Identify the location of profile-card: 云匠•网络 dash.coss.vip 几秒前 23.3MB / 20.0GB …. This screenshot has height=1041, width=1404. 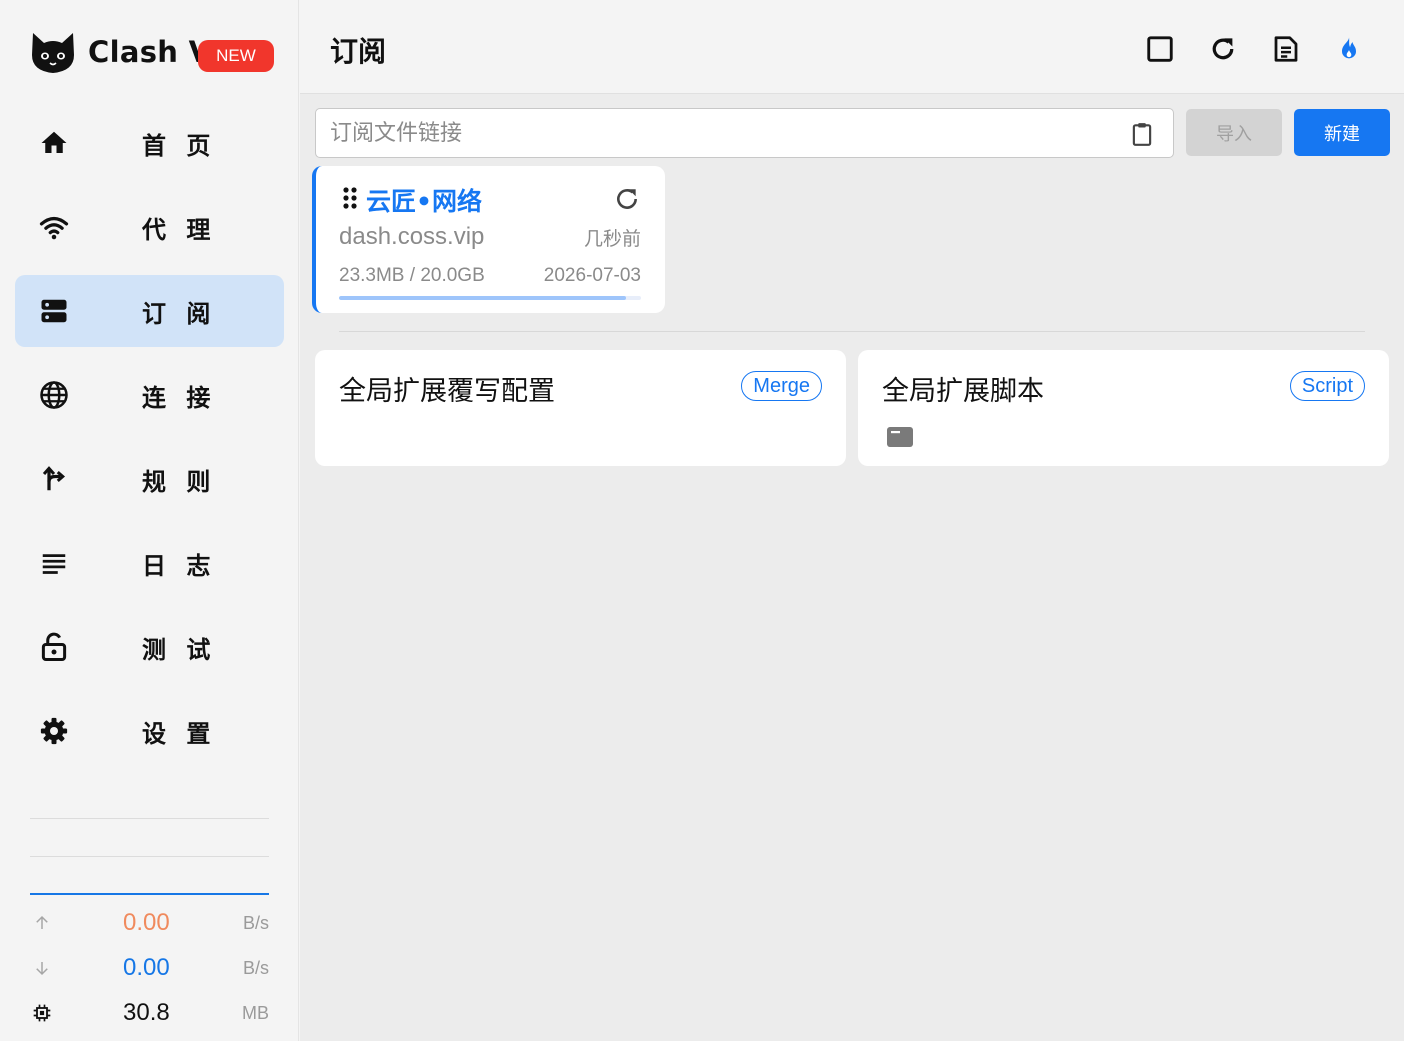
(488, 239).